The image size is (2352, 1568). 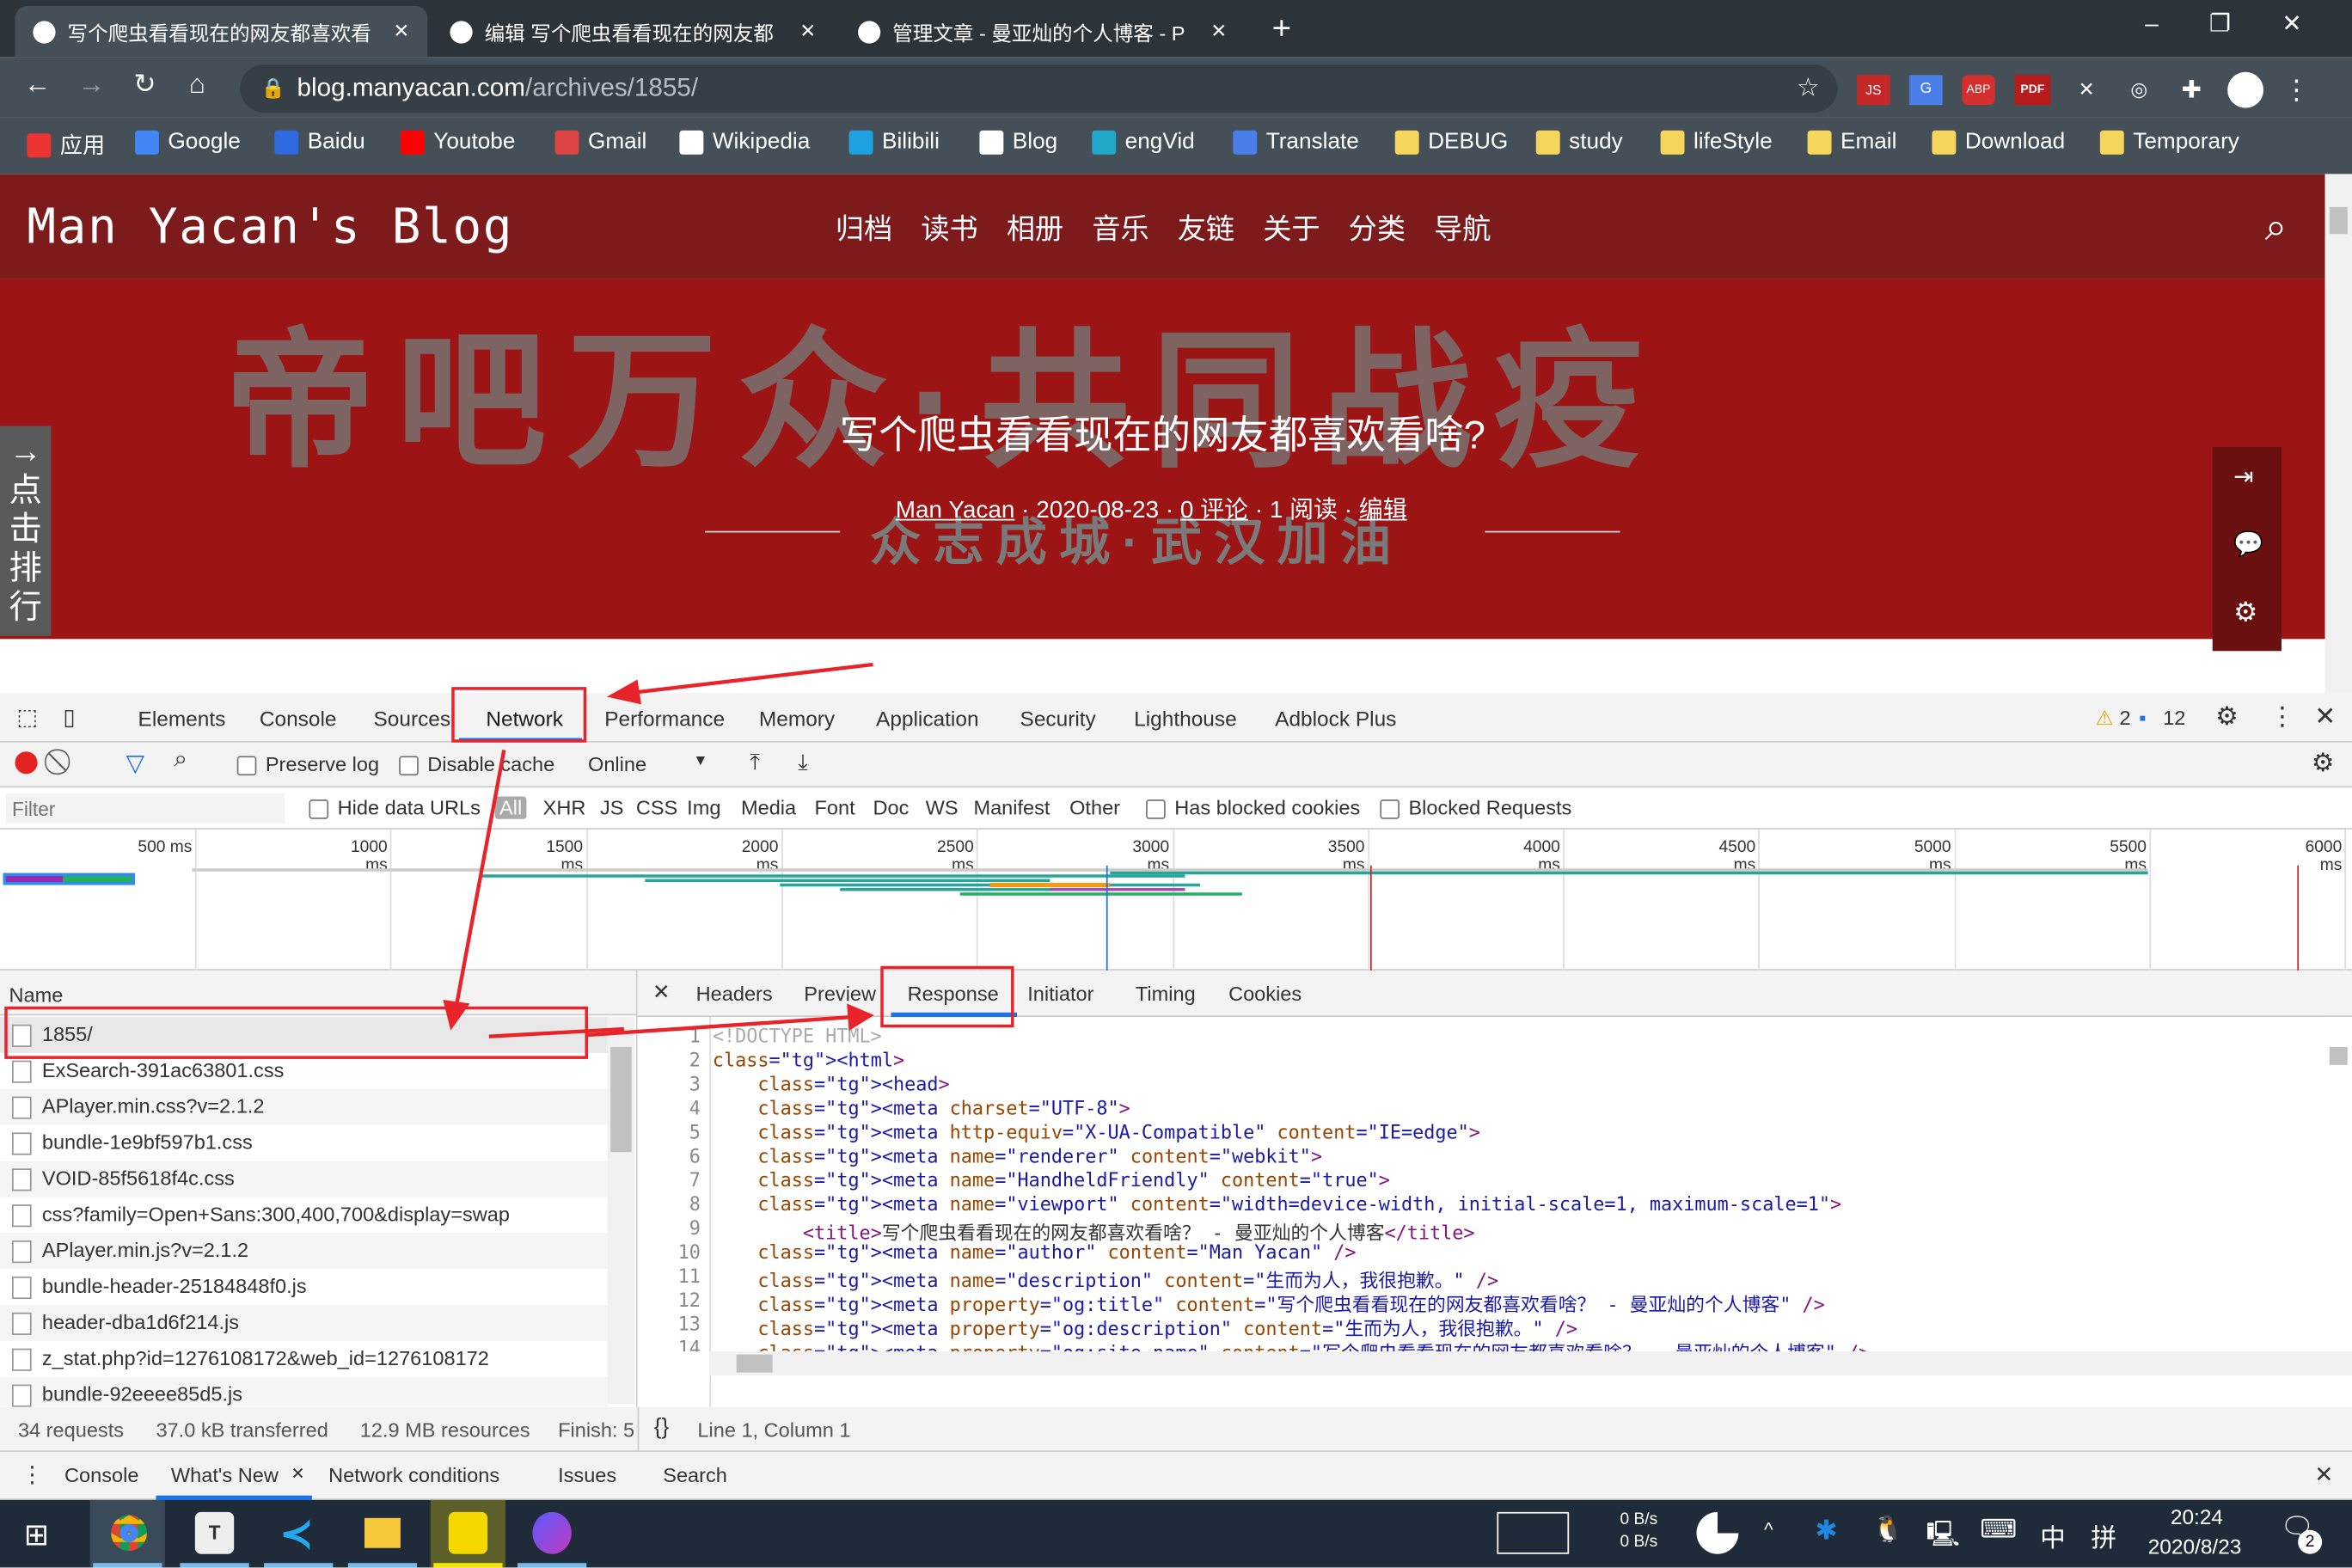 What do you see at coordinates (2195, 1546) in the screenshot?
I see `clock-date: 2020/8/23` at bounding box center [2195, 1546].